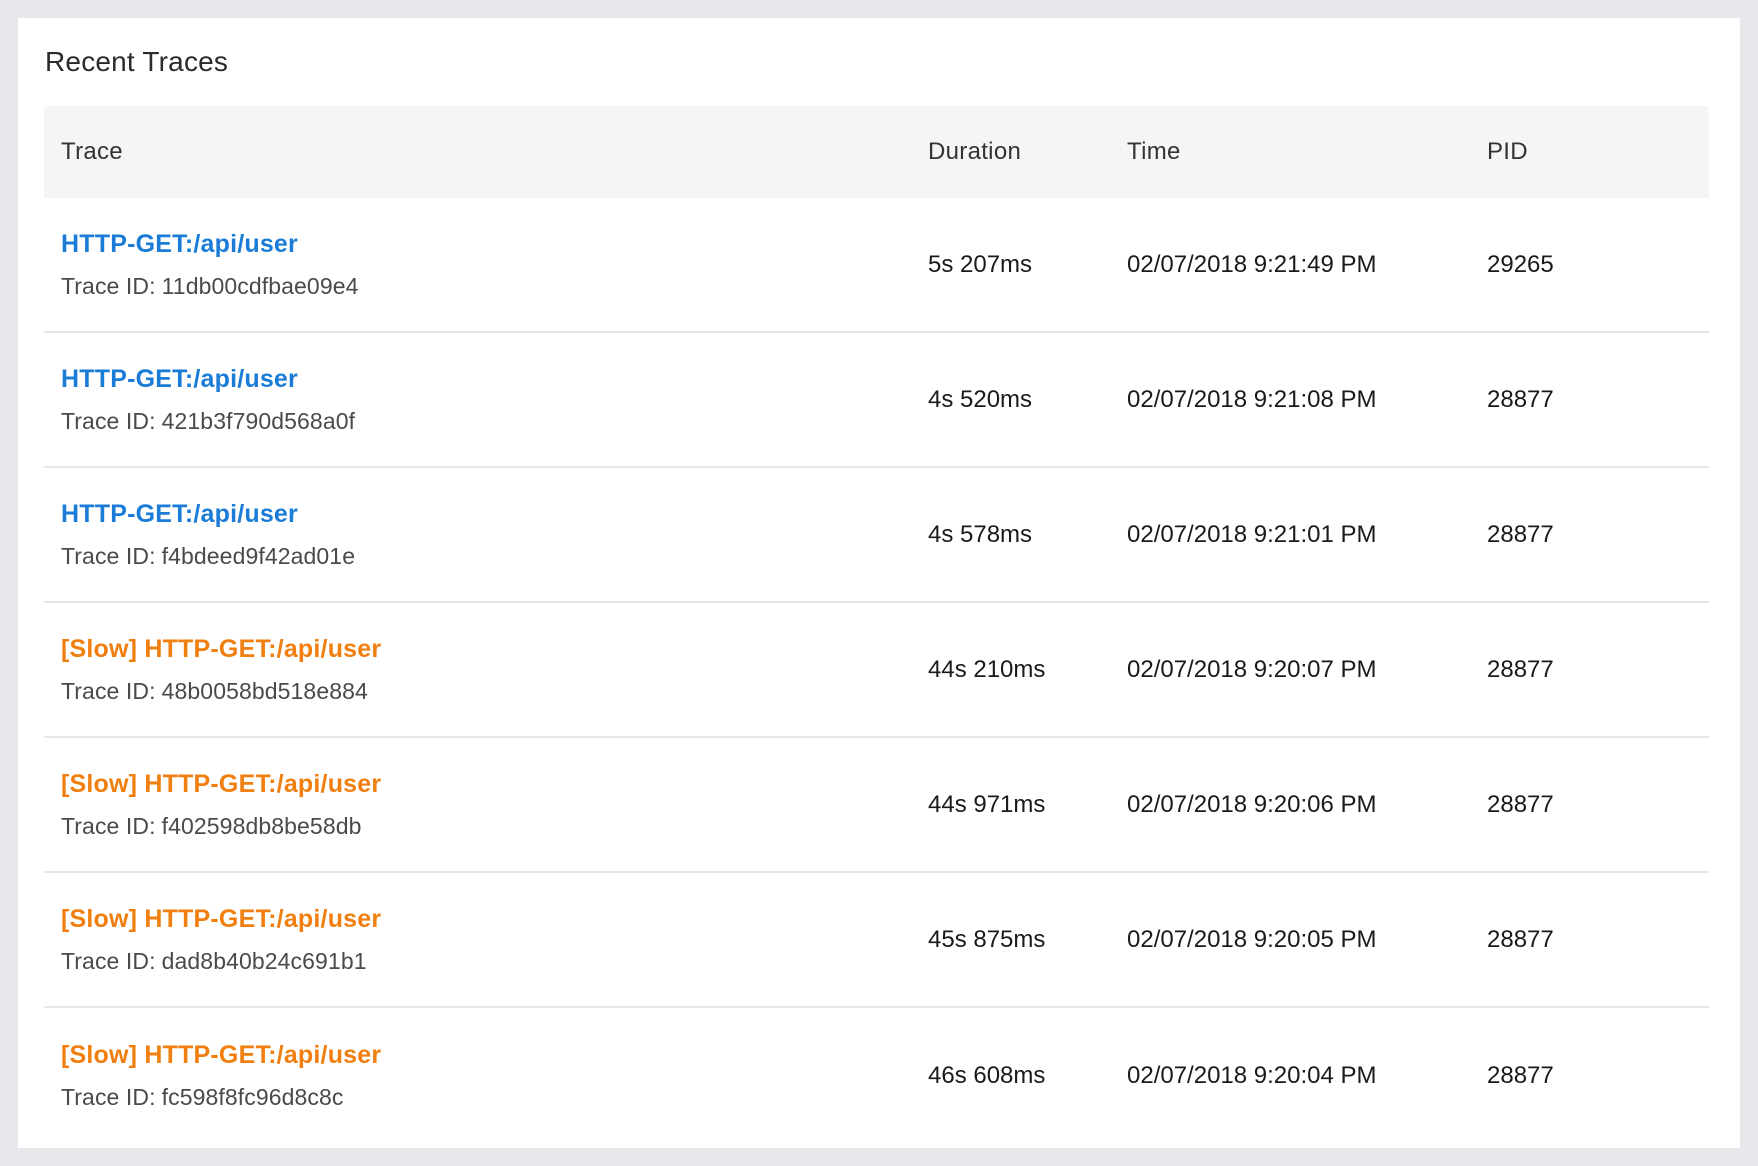 The image size is (1758, 1166). What do you see at coordinates (494, 691) in the screenshot?
I see `trace-id: Trace ID: 48b0058bd518e884` at bounding box center [494, 691].